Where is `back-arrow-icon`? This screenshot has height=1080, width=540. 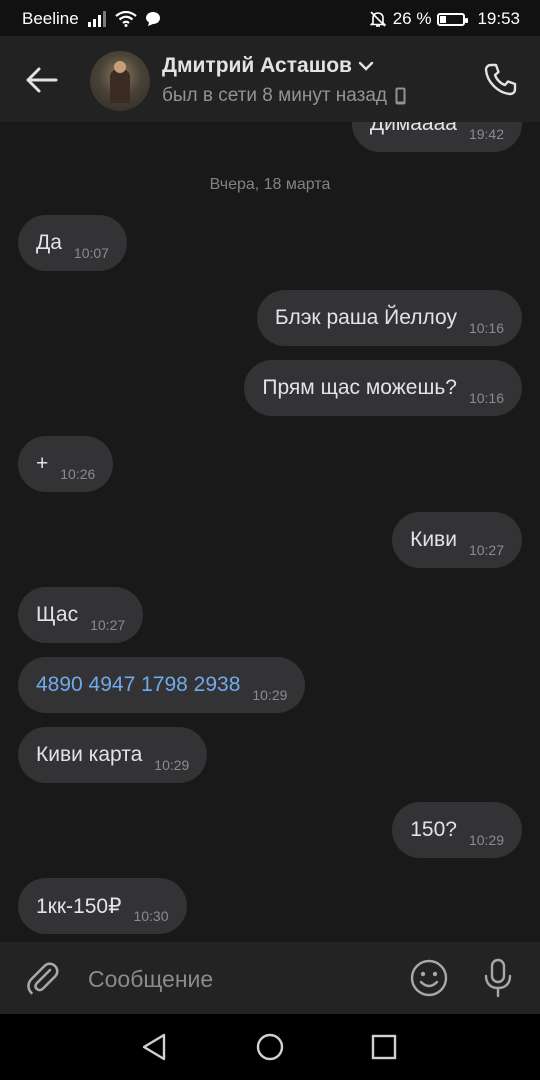
back-arrow-icon is located at coordinates (42, 80).